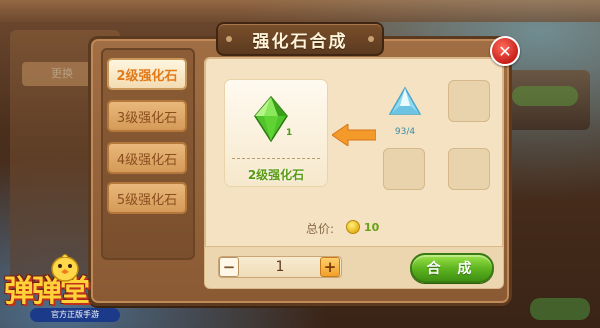 The height and width of the screenshot is (328, 600). What do you see at coordinates (229, 267) in the screenshot?
I see `decrease-button: −` at bounding box center [229, 267].